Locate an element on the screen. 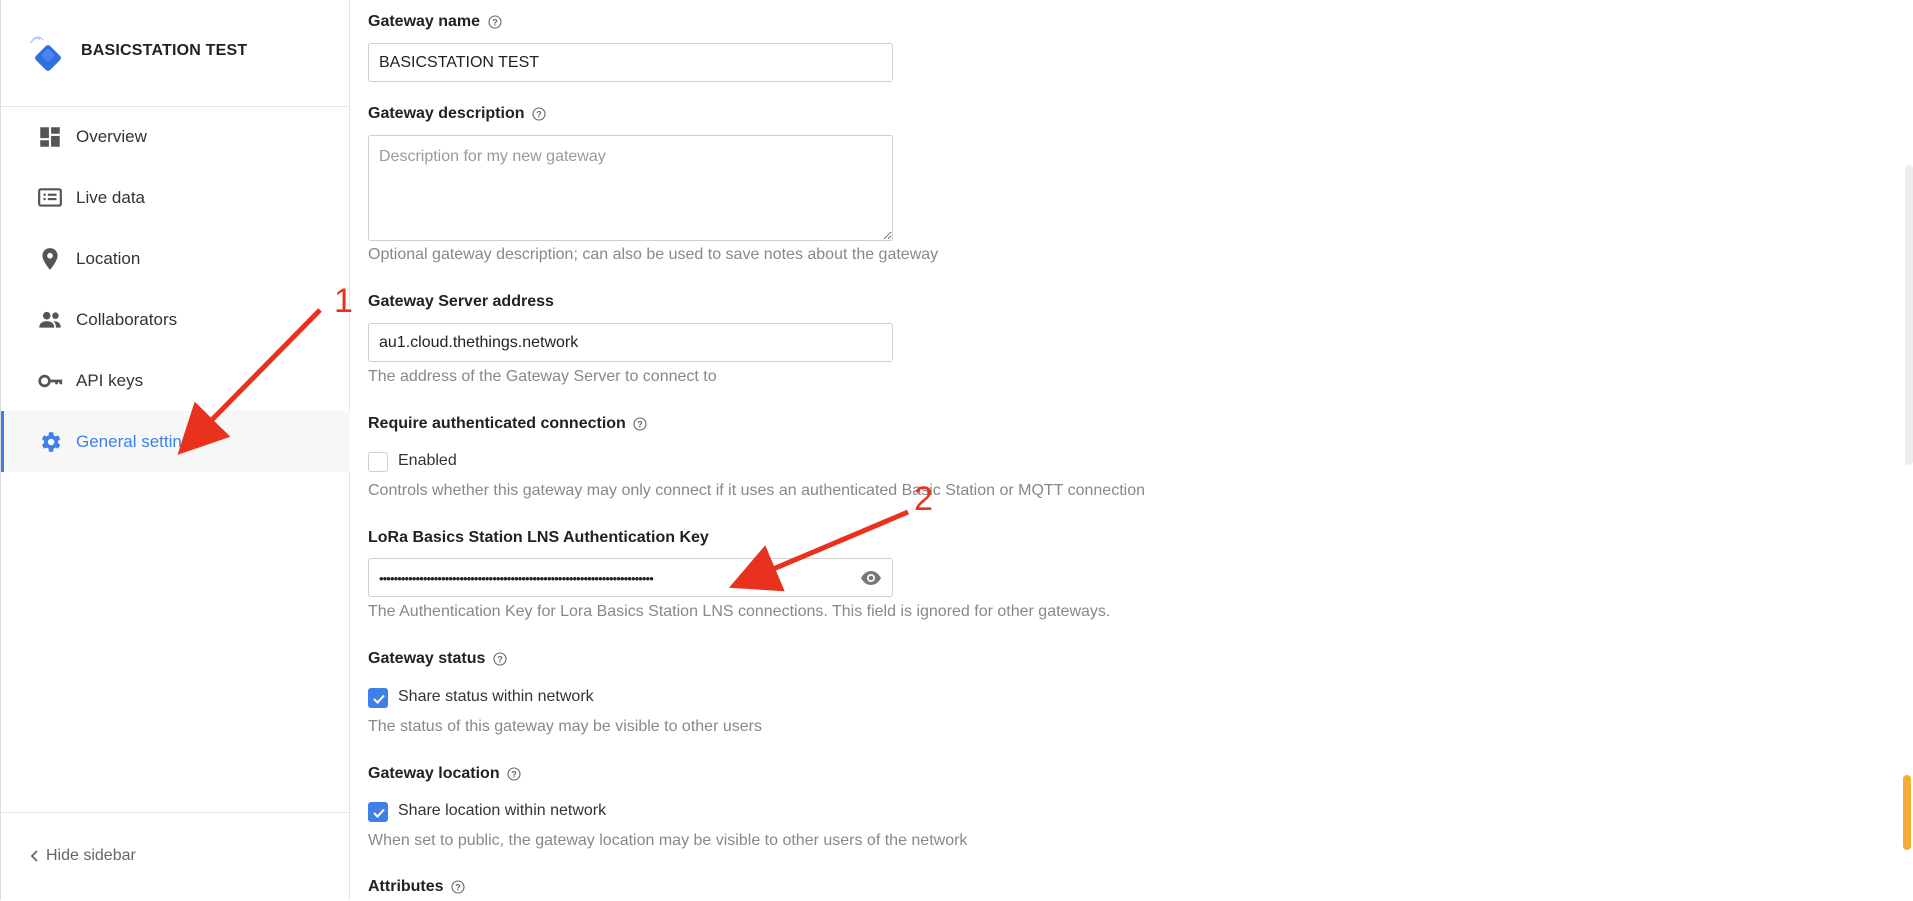 This screenshot has height=901, width=1913. label-text: Require authenticated connection is located at coordinates (497, 423).